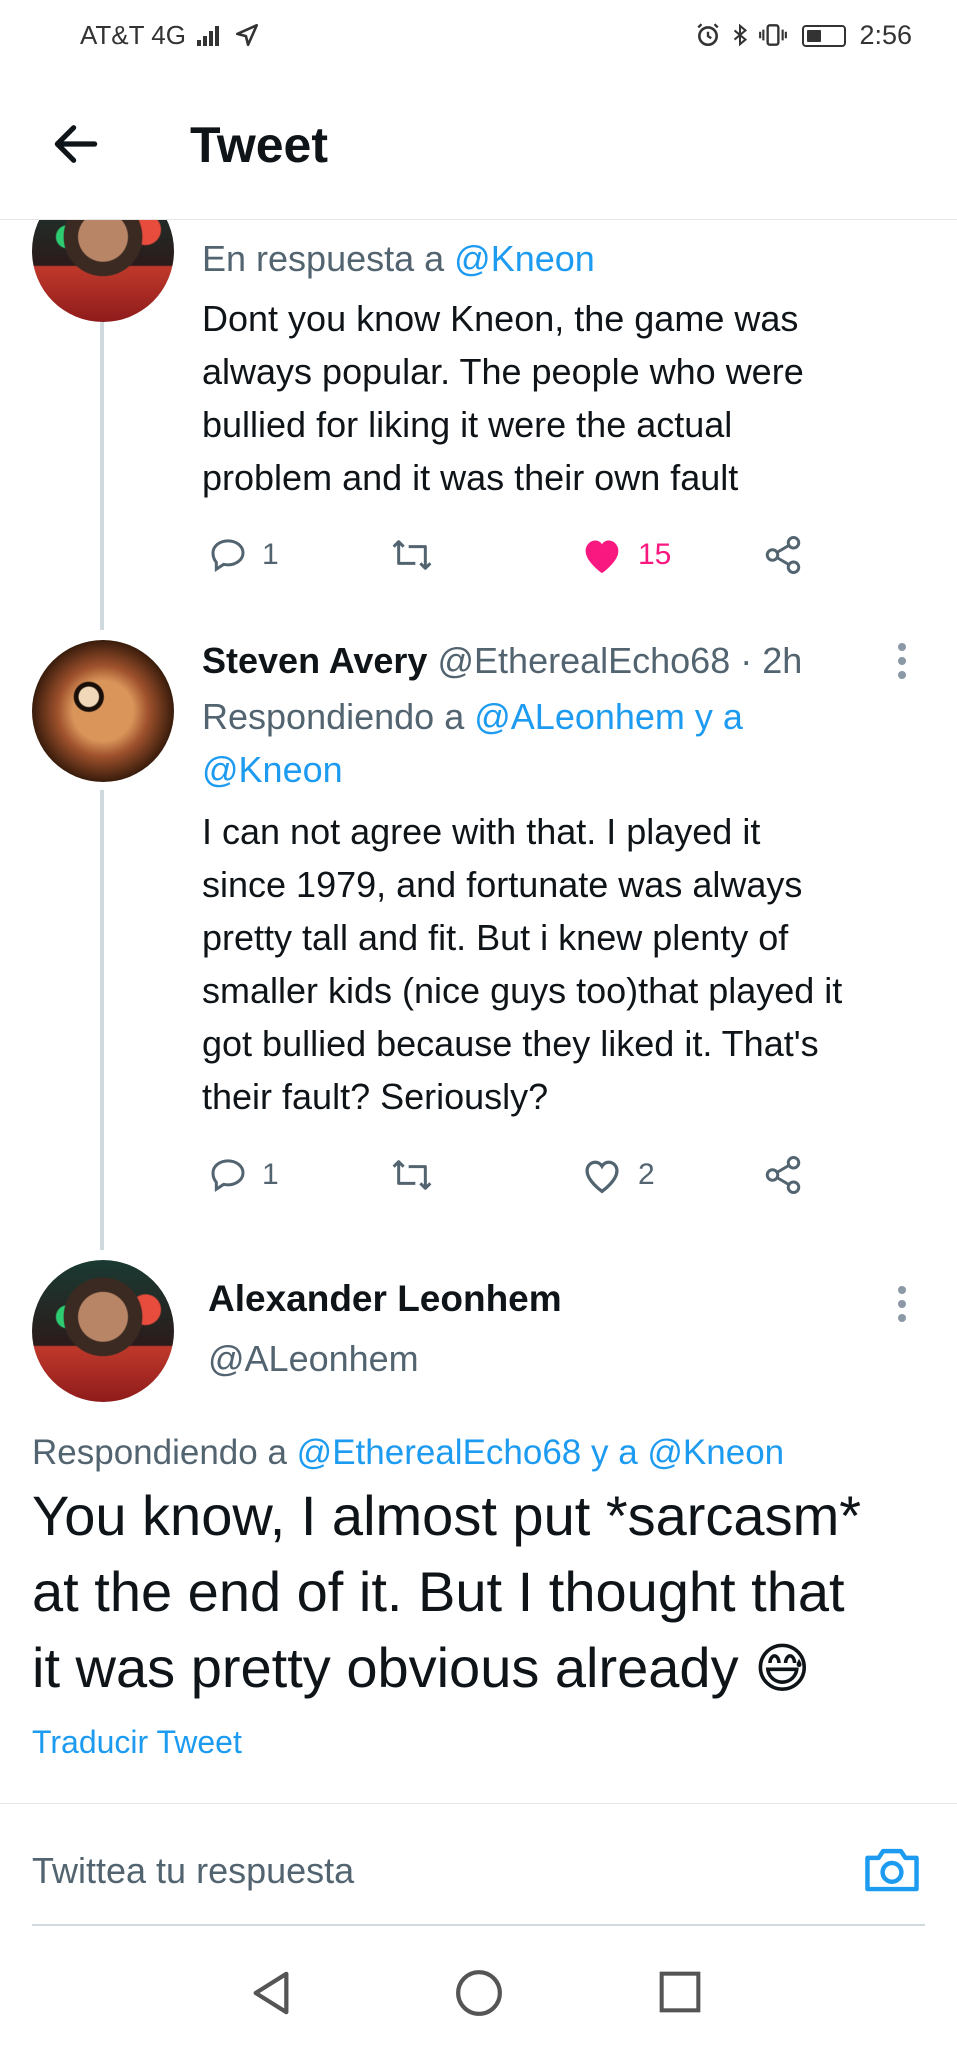  What do you see at coordinates (479, 1993) in the screenshot?
I see `circle-home-icon` at bounding box center [479, 1993].